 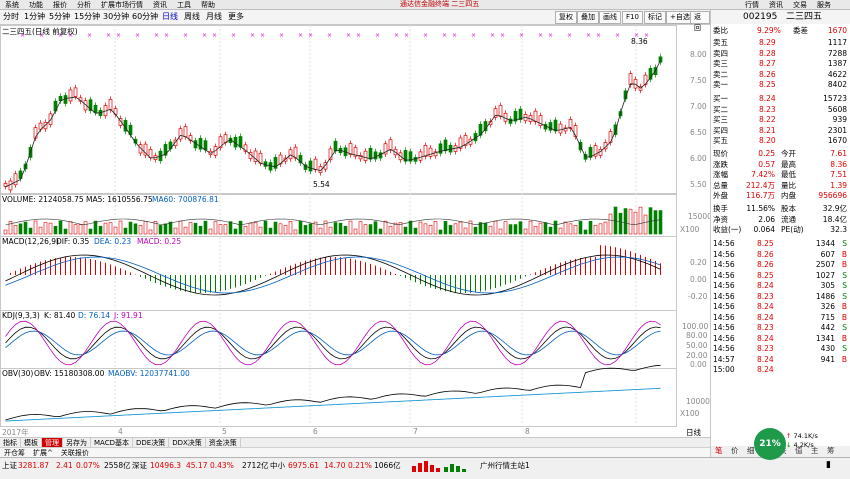 I want to click on sh-label: 上证, so click(x=9, y=465).